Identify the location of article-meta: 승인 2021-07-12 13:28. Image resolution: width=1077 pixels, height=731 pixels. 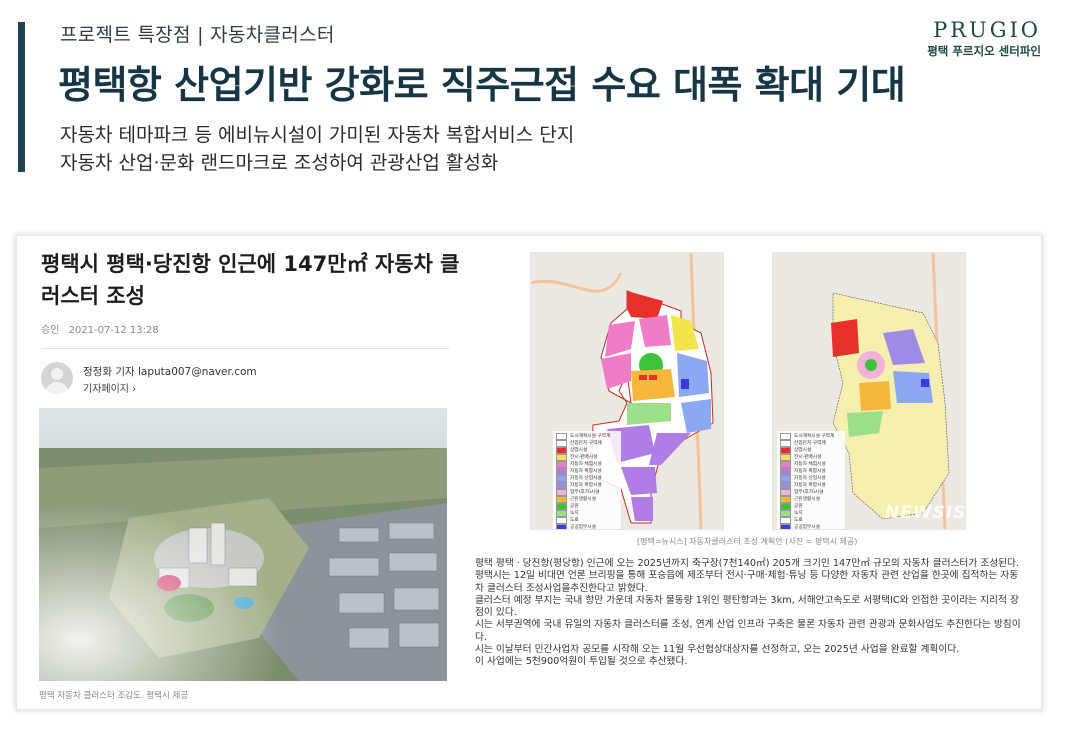
(103, 328).